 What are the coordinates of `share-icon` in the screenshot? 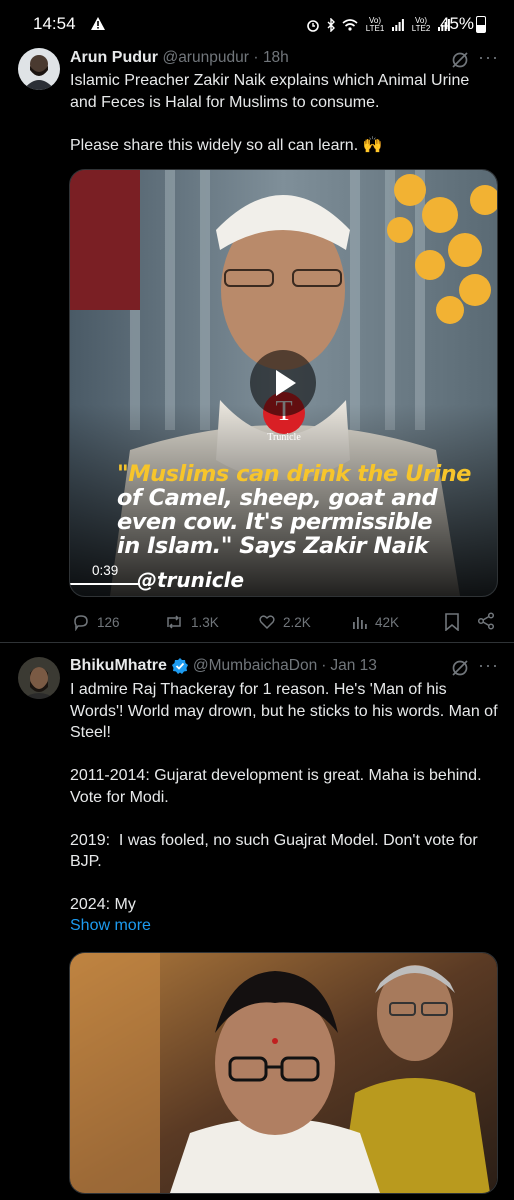 It's located at (486, 621).